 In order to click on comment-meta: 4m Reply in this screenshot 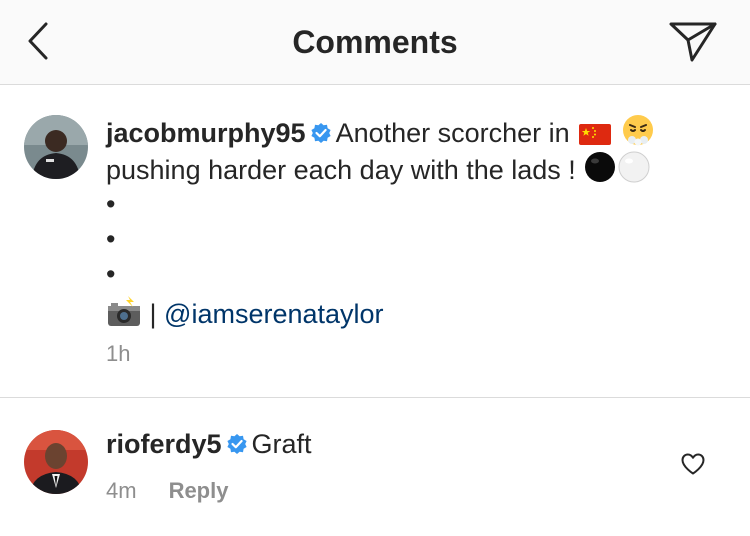, I will do `click(167, 491)`.